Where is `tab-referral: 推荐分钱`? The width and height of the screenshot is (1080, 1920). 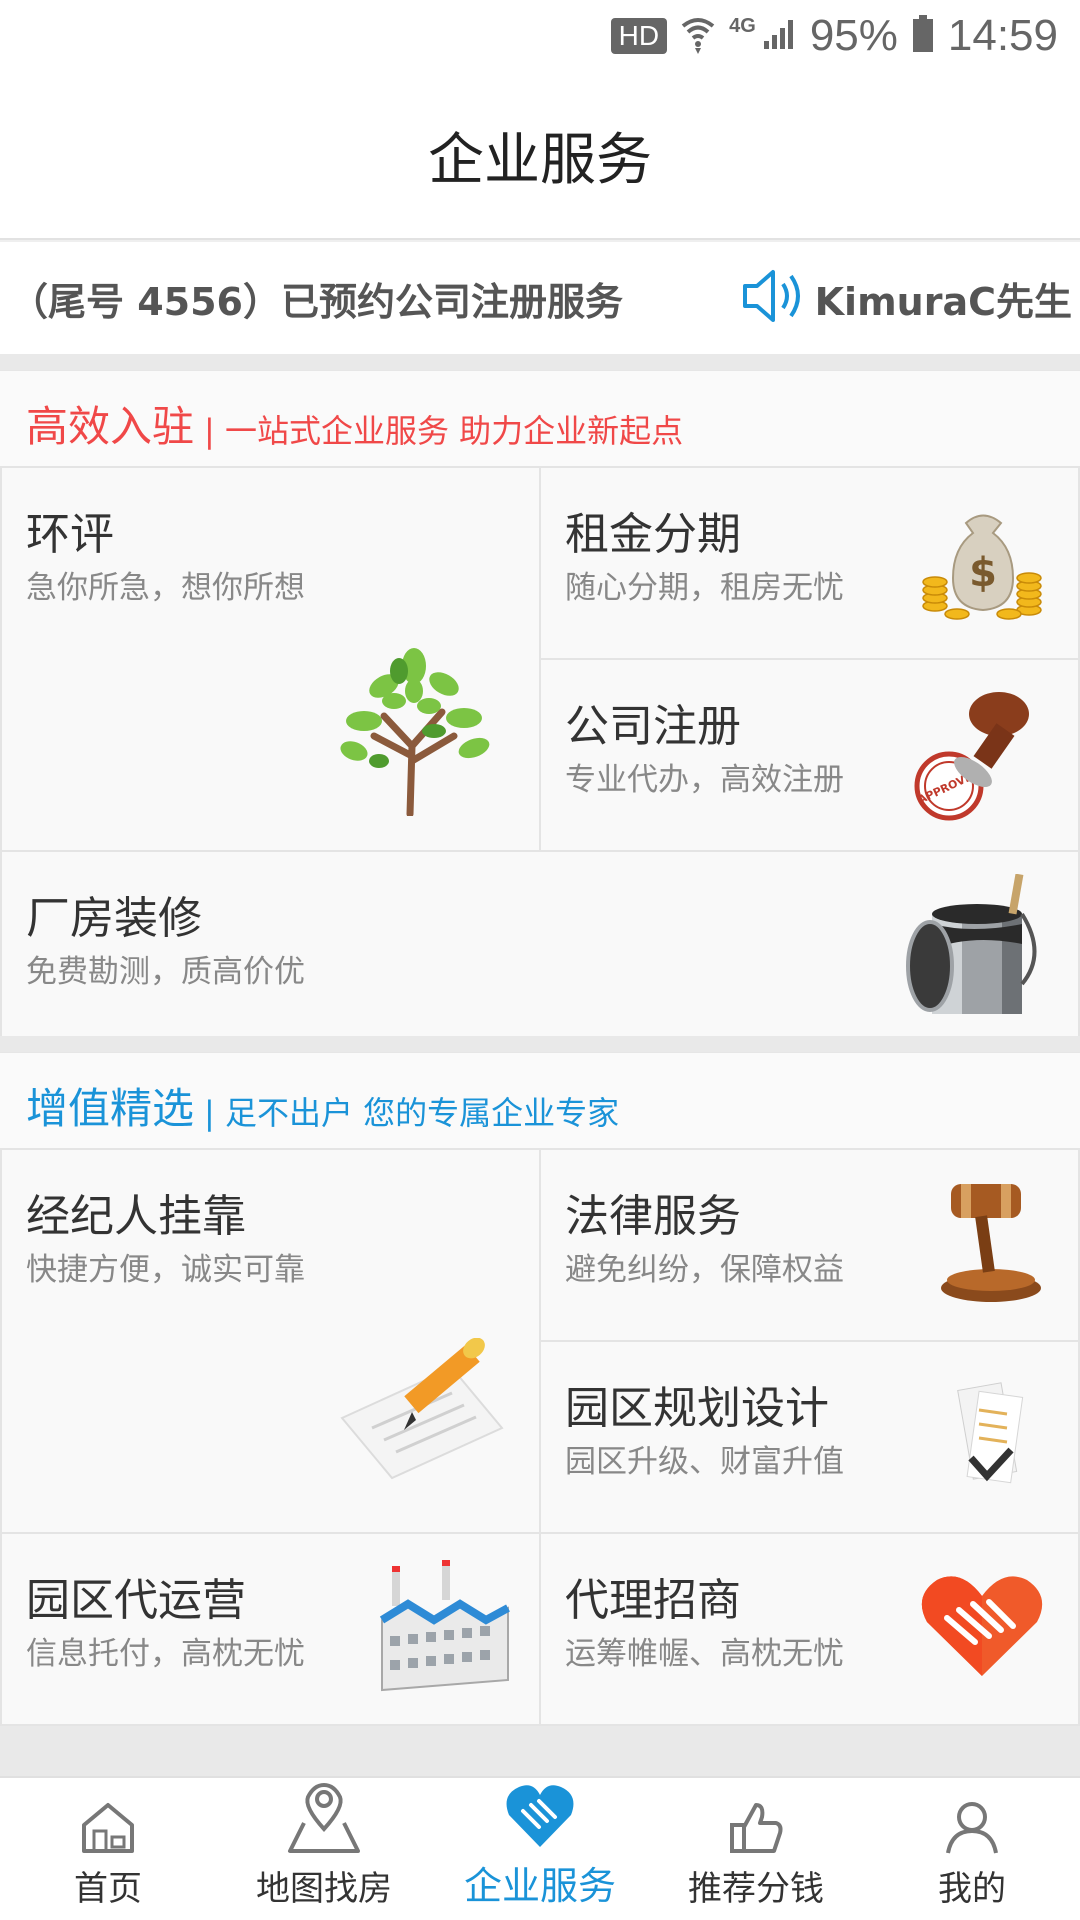
tab-referral: 推荐分钱 is located at coordinates (756, 1849).